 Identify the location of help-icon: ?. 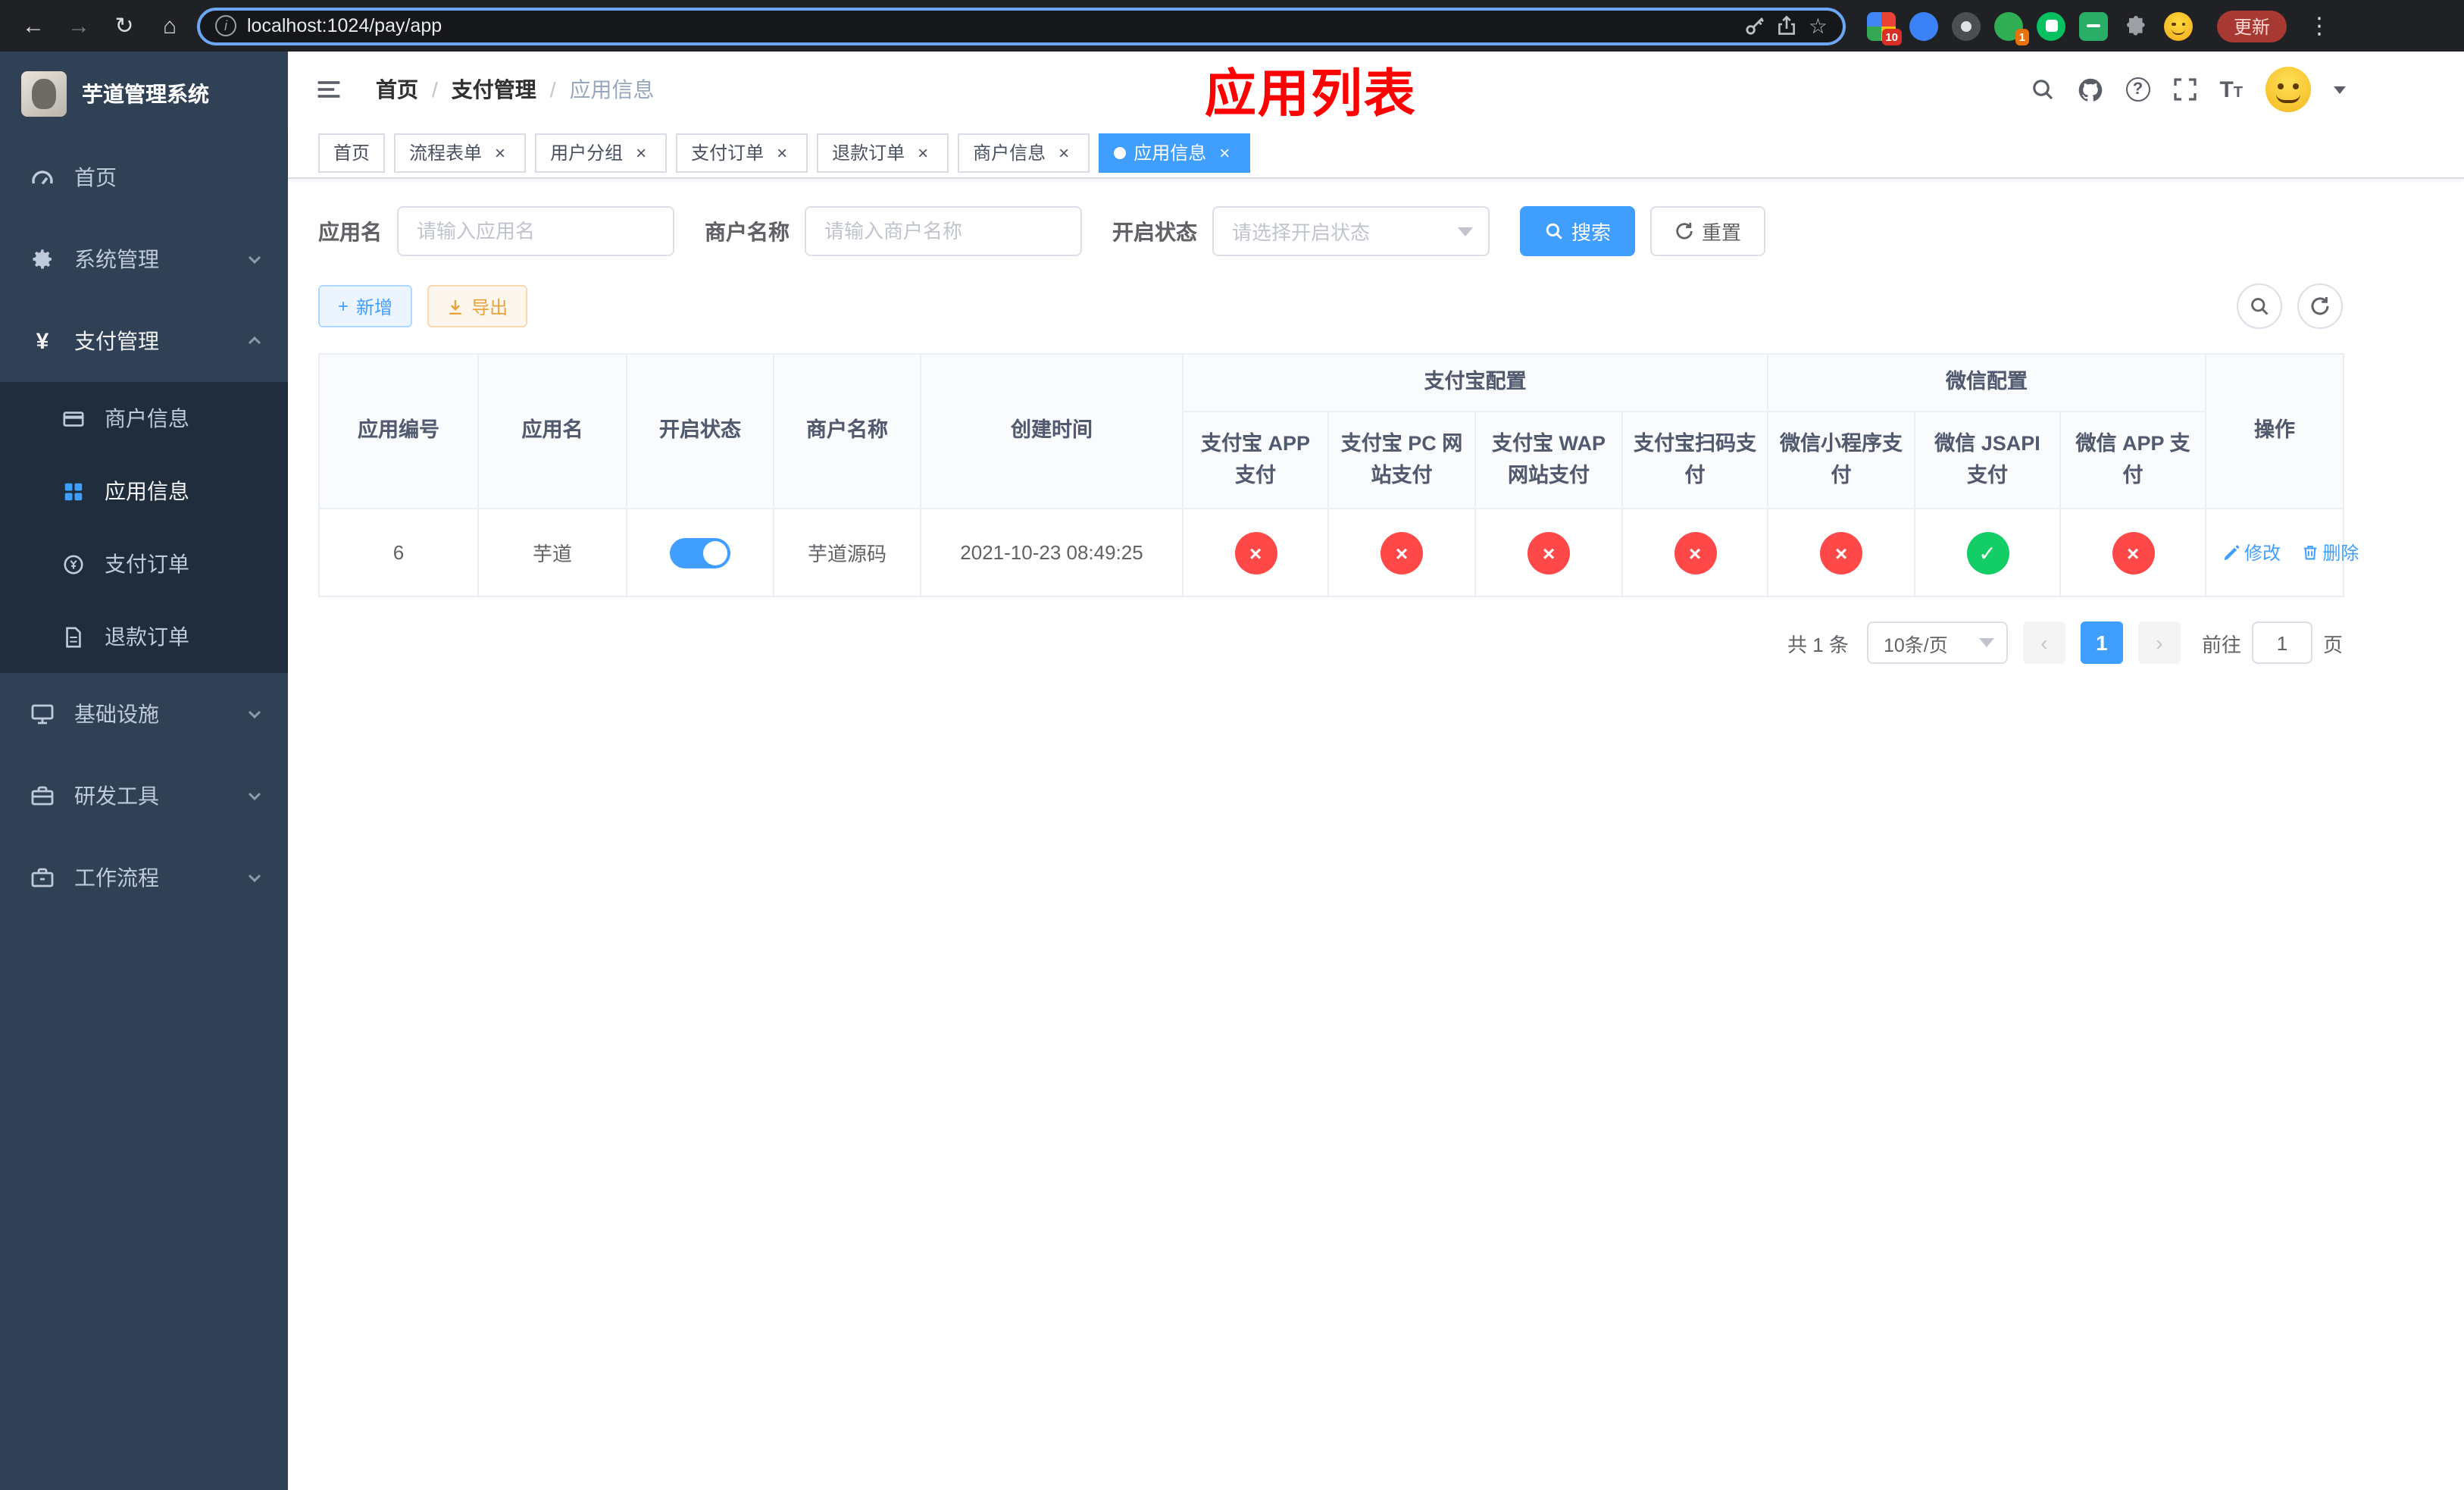
(2137, 89).